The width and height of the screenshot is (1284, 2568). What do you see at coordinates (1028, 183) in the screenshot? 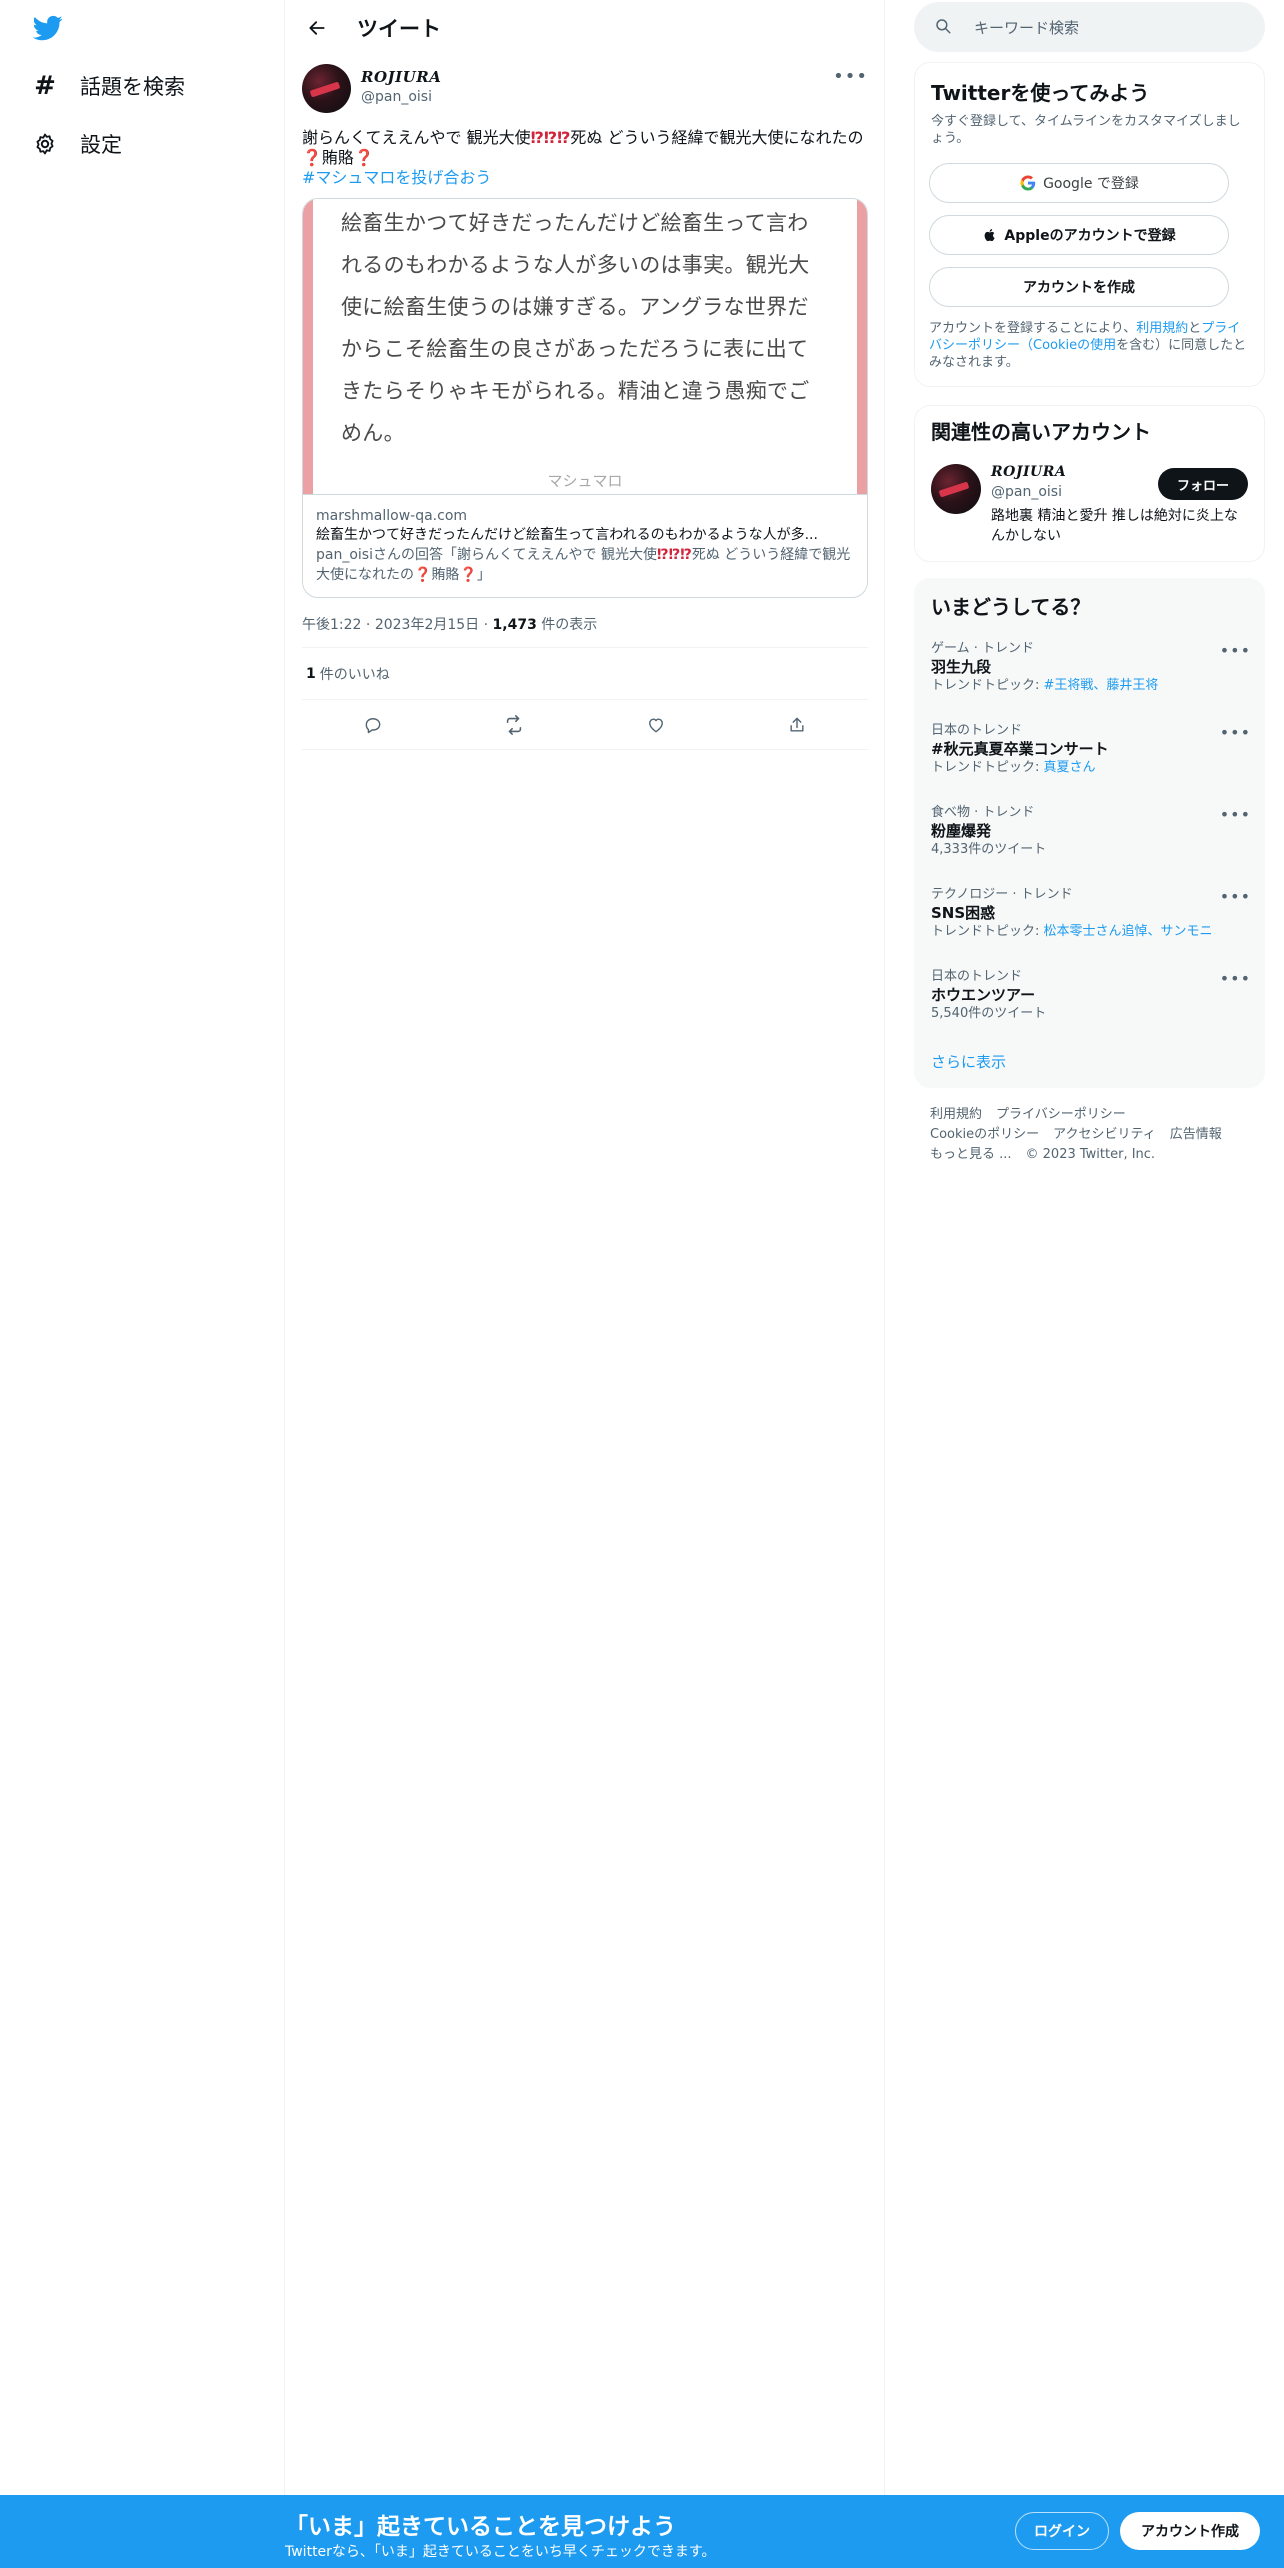
I see `google-icon` at bounding box center [1028, 183].